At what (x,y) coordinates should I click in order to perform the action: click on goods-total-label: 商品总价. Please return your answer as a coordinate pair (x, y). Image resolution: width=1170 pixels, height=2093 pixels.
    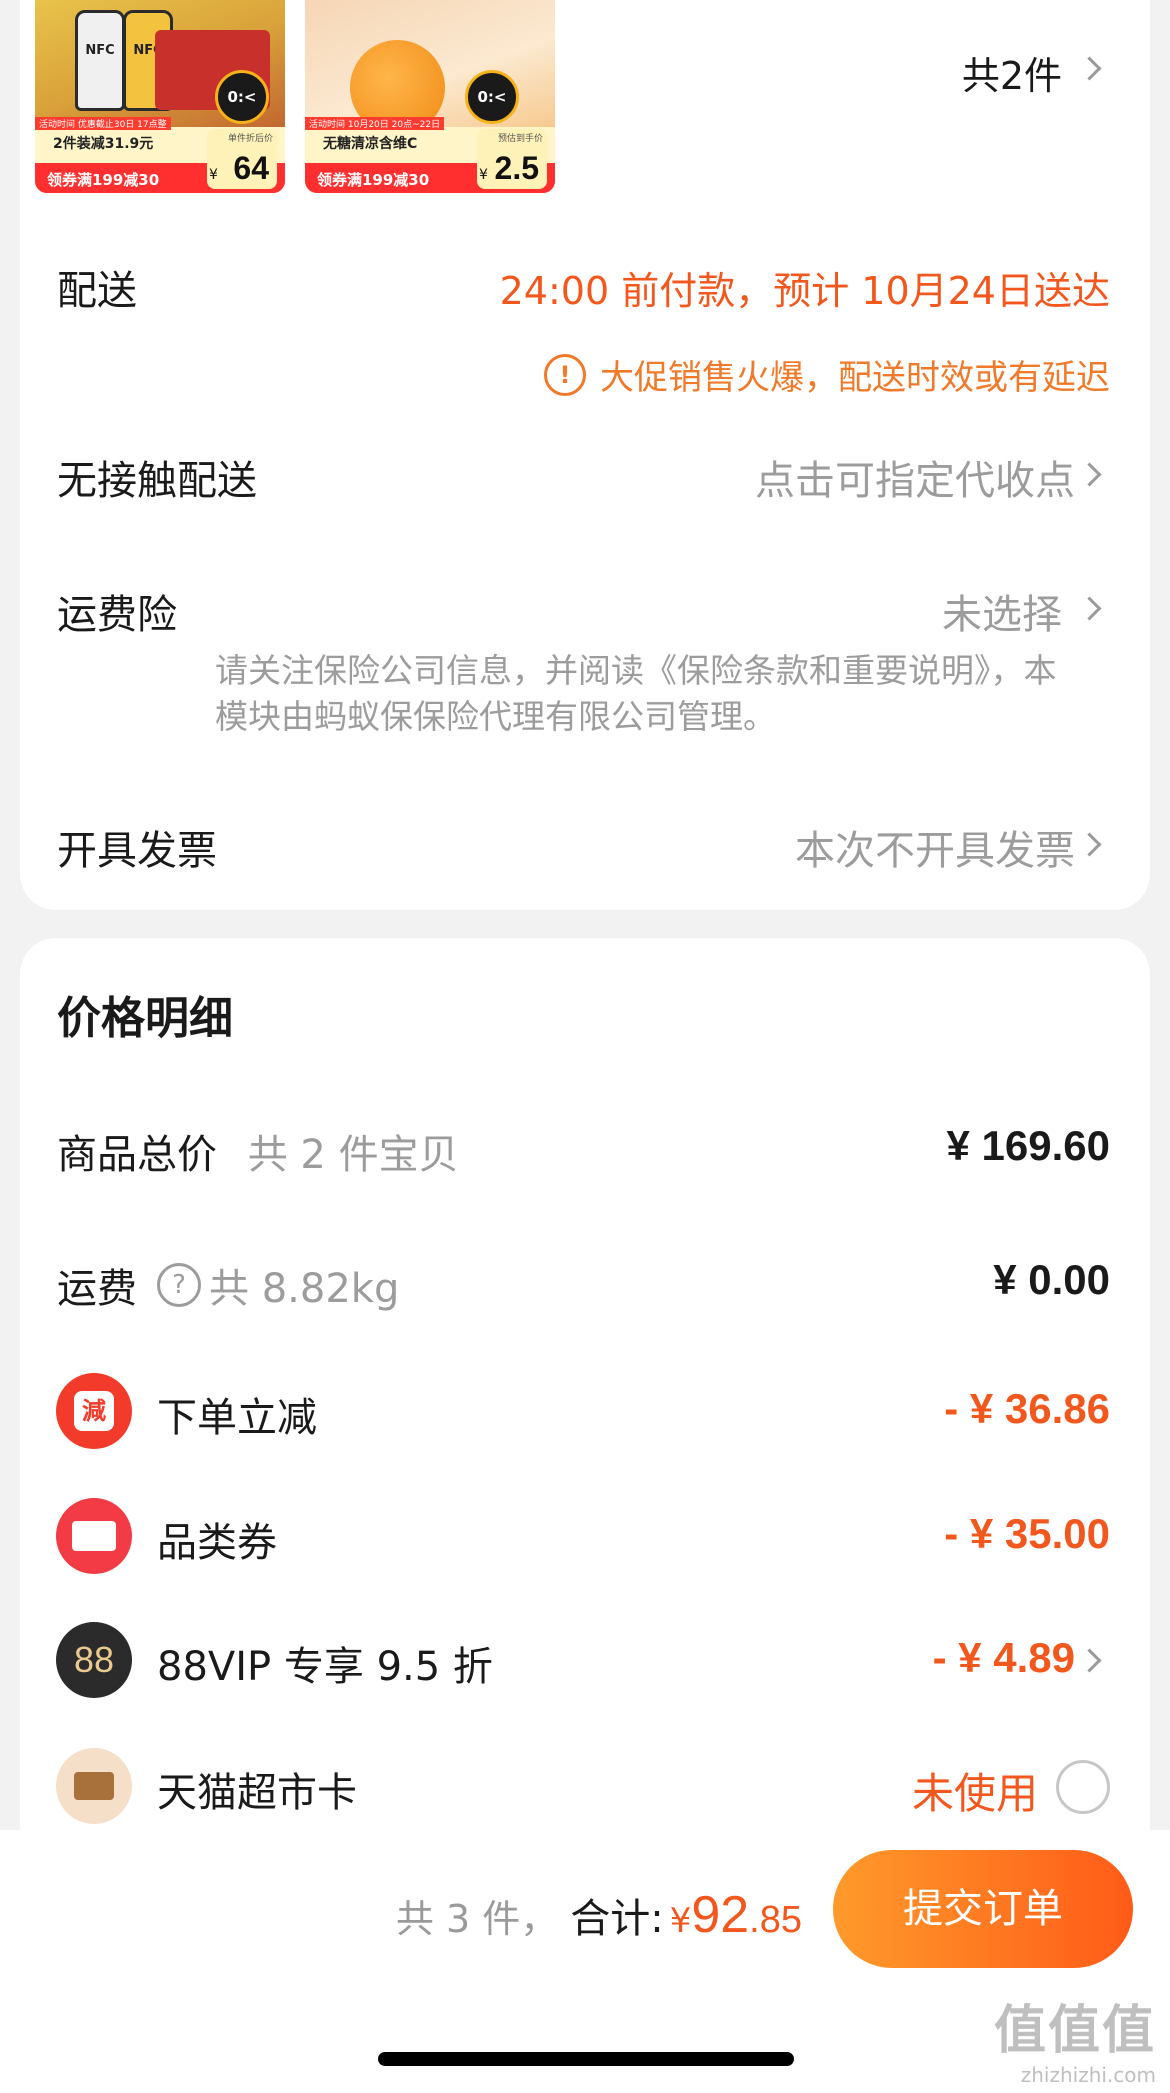
    Looking at the image, I should click on (137, 1155).